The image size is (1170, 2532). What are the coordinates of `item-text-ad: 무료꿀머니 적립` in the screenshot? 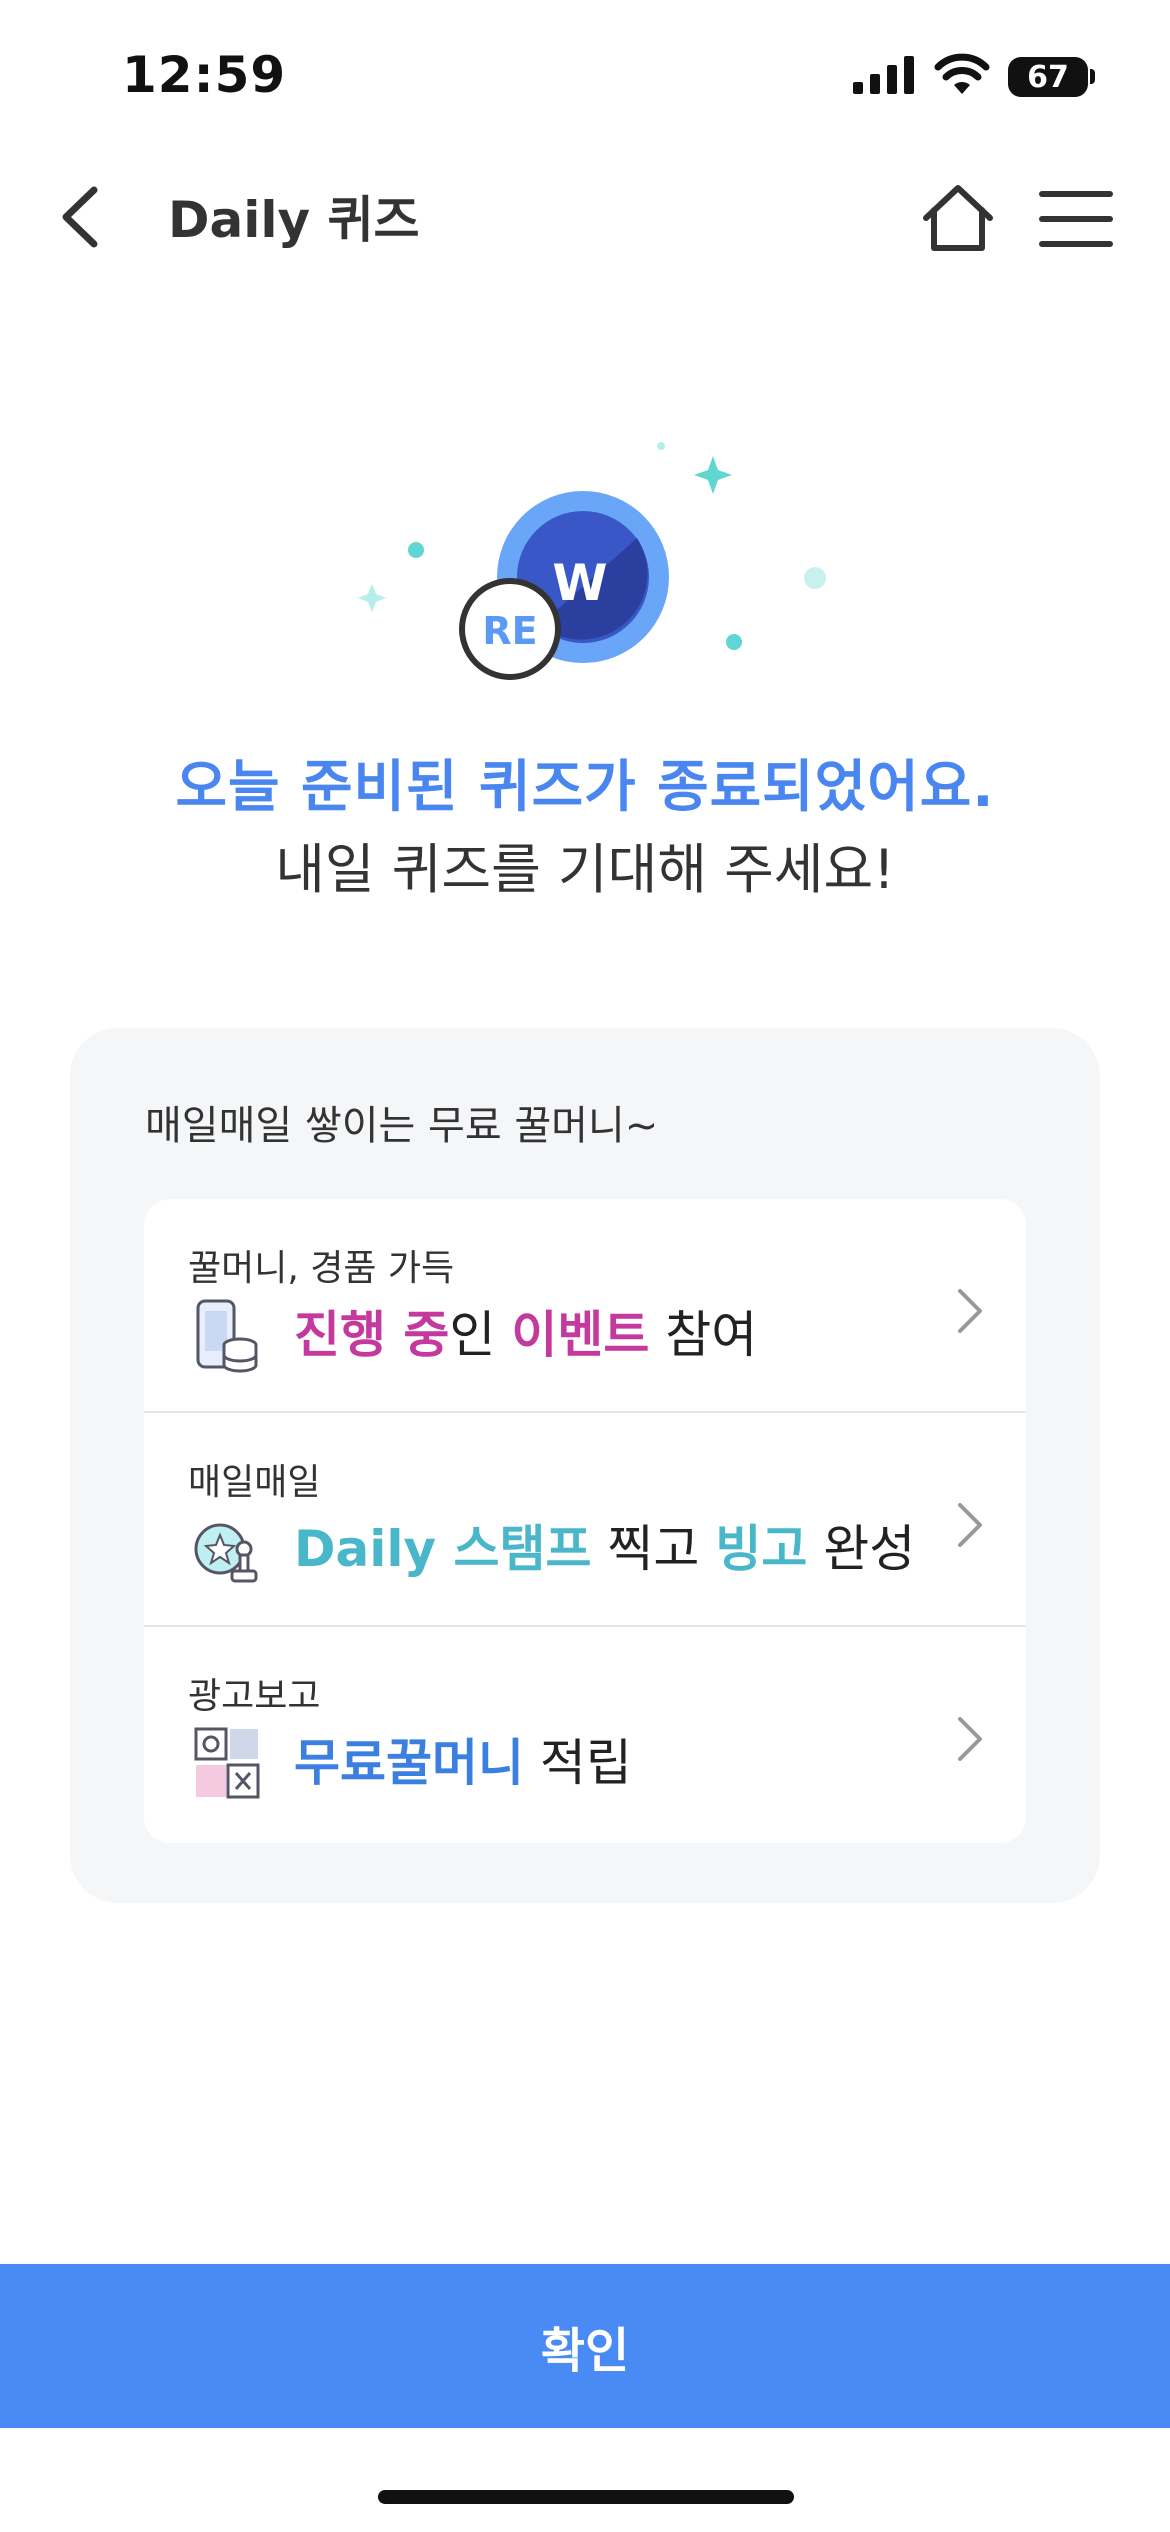 It's located at (463, 1759).